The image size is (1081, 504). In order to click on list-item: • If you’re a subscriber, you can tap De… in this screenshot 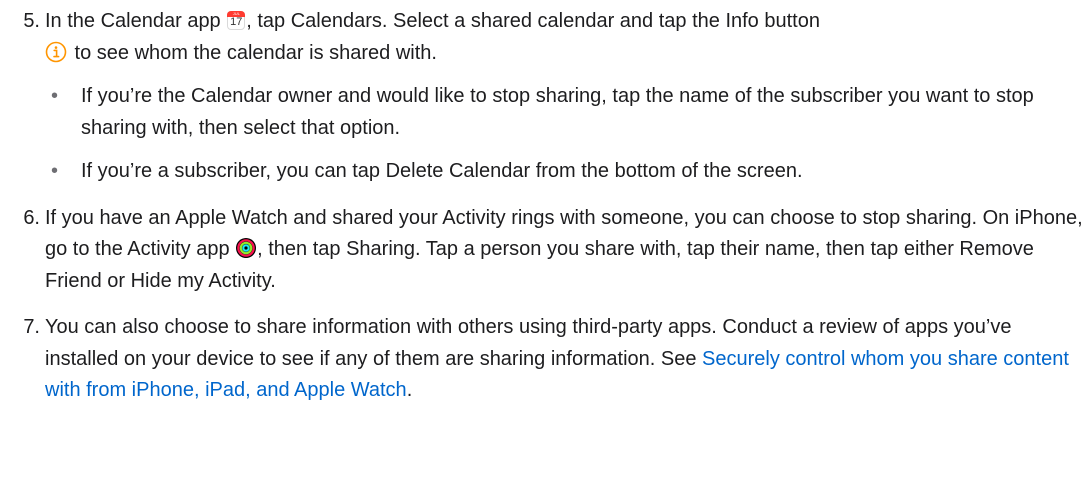, I will do `click(563, 172)`.